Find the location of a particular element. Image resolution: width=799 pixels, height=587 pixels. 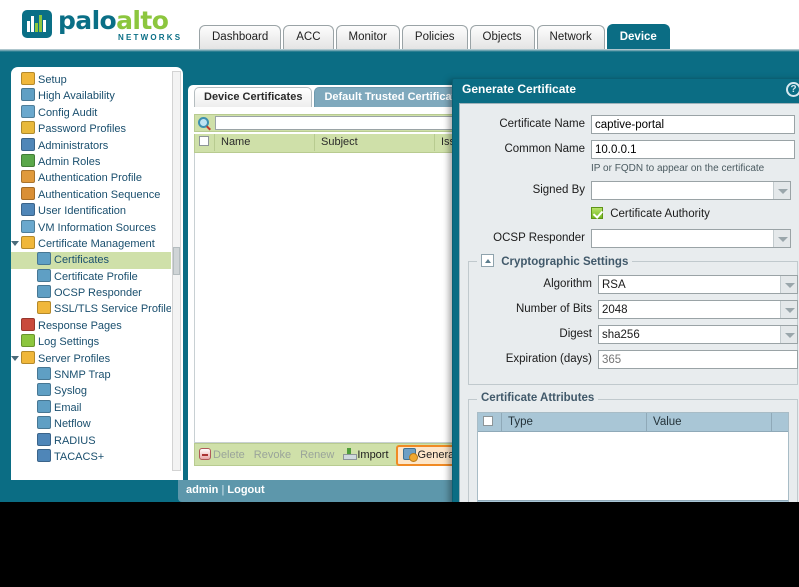

sidebar-item-syslog: Syslog is located at coordinates (91, 391).